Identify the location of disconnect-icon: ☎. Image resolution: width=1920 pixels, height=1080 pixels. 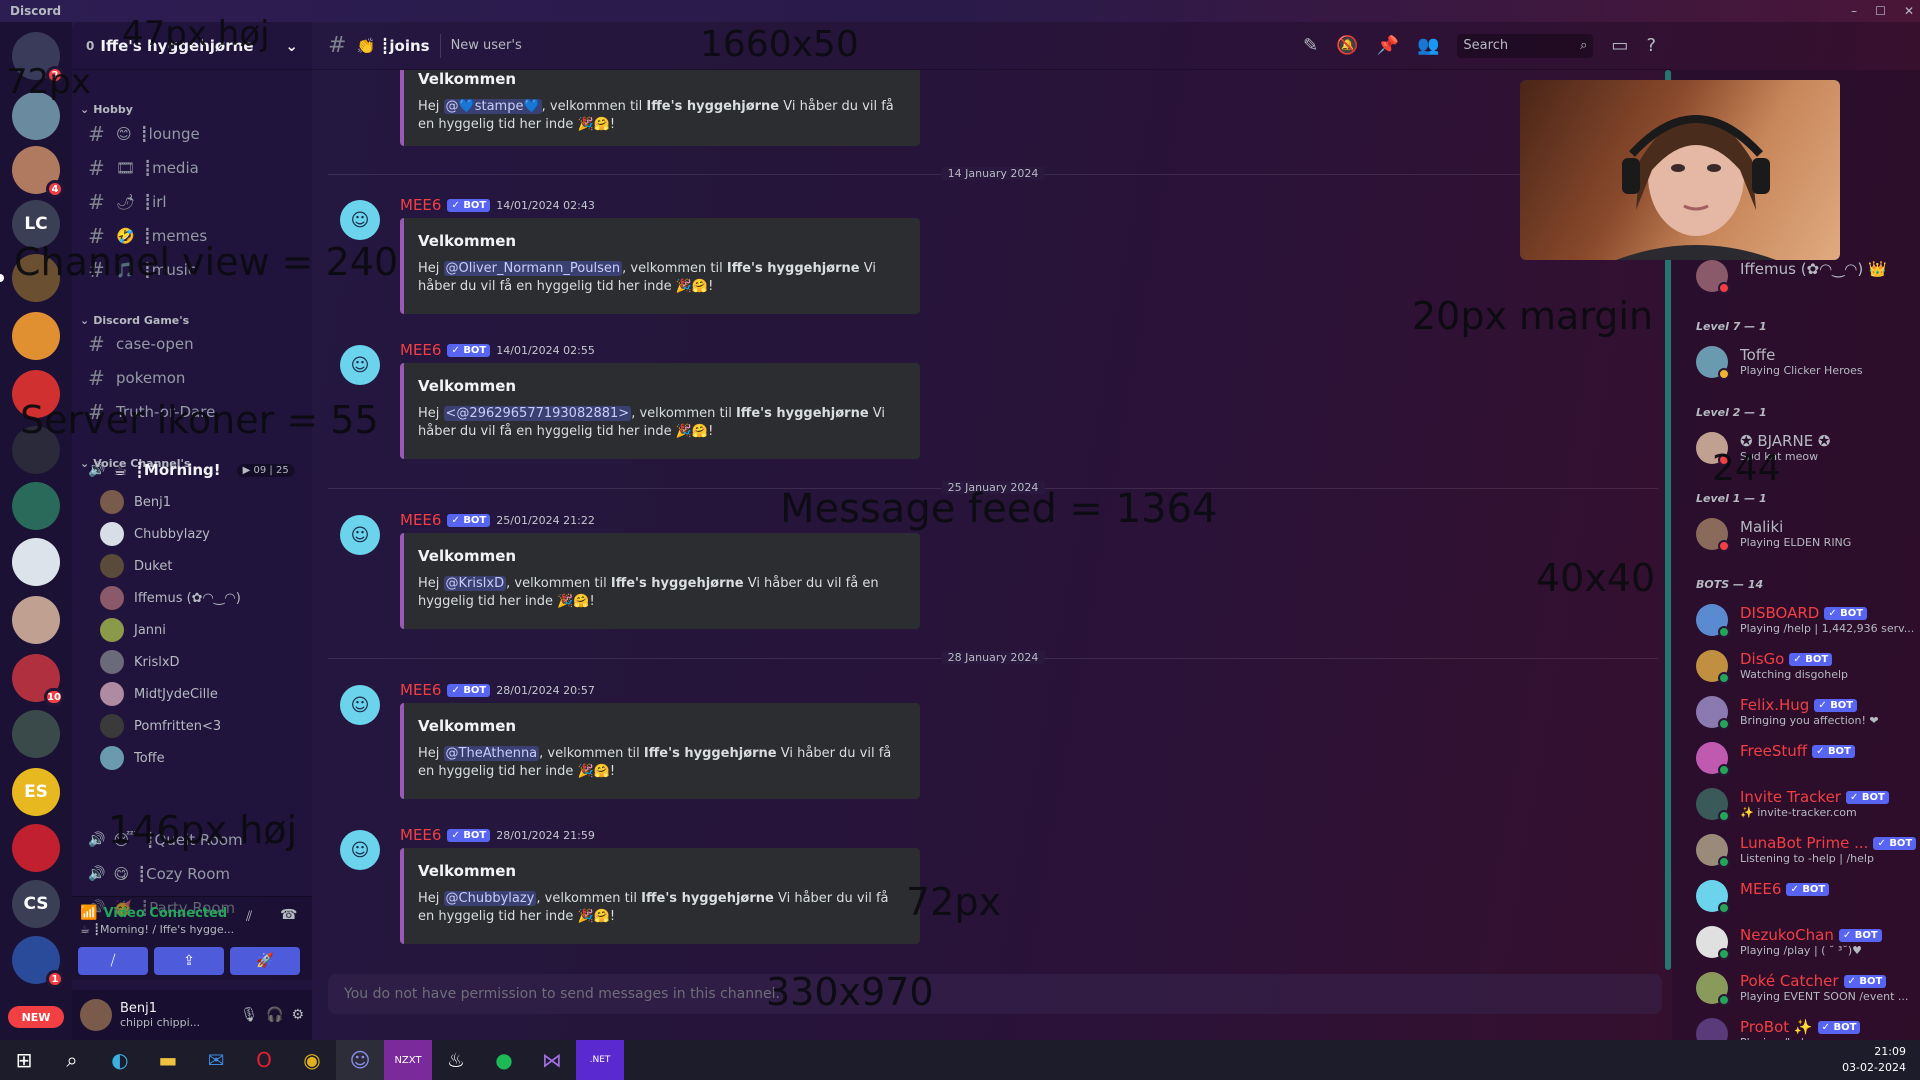
(288, 915).